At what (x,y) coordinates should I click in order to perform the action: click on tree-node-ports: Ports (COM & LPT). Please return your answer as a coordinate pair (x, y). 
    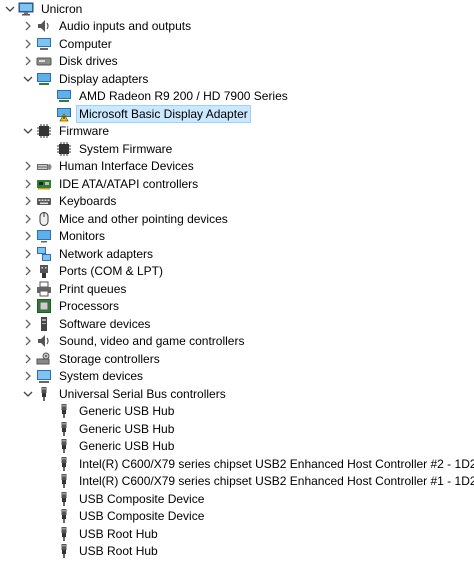
    Looking at the image, I should click on (237, 272).